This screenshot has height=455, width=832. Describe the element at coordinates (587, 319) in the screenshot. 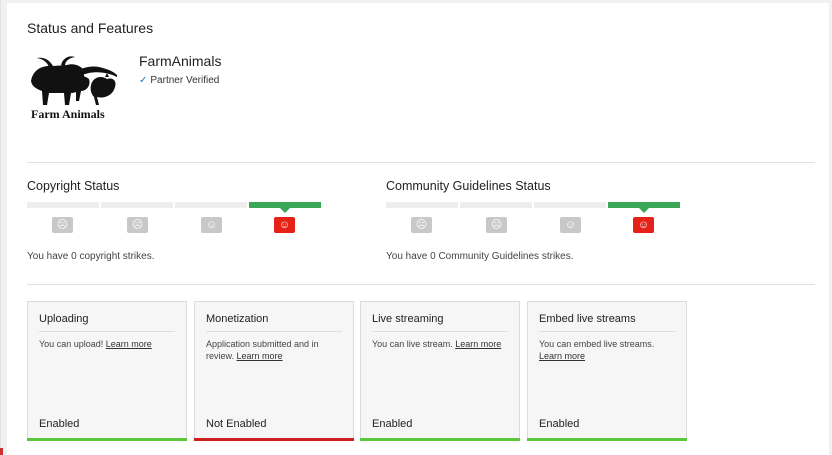

I see `card-title: Embed live streams` at that location.